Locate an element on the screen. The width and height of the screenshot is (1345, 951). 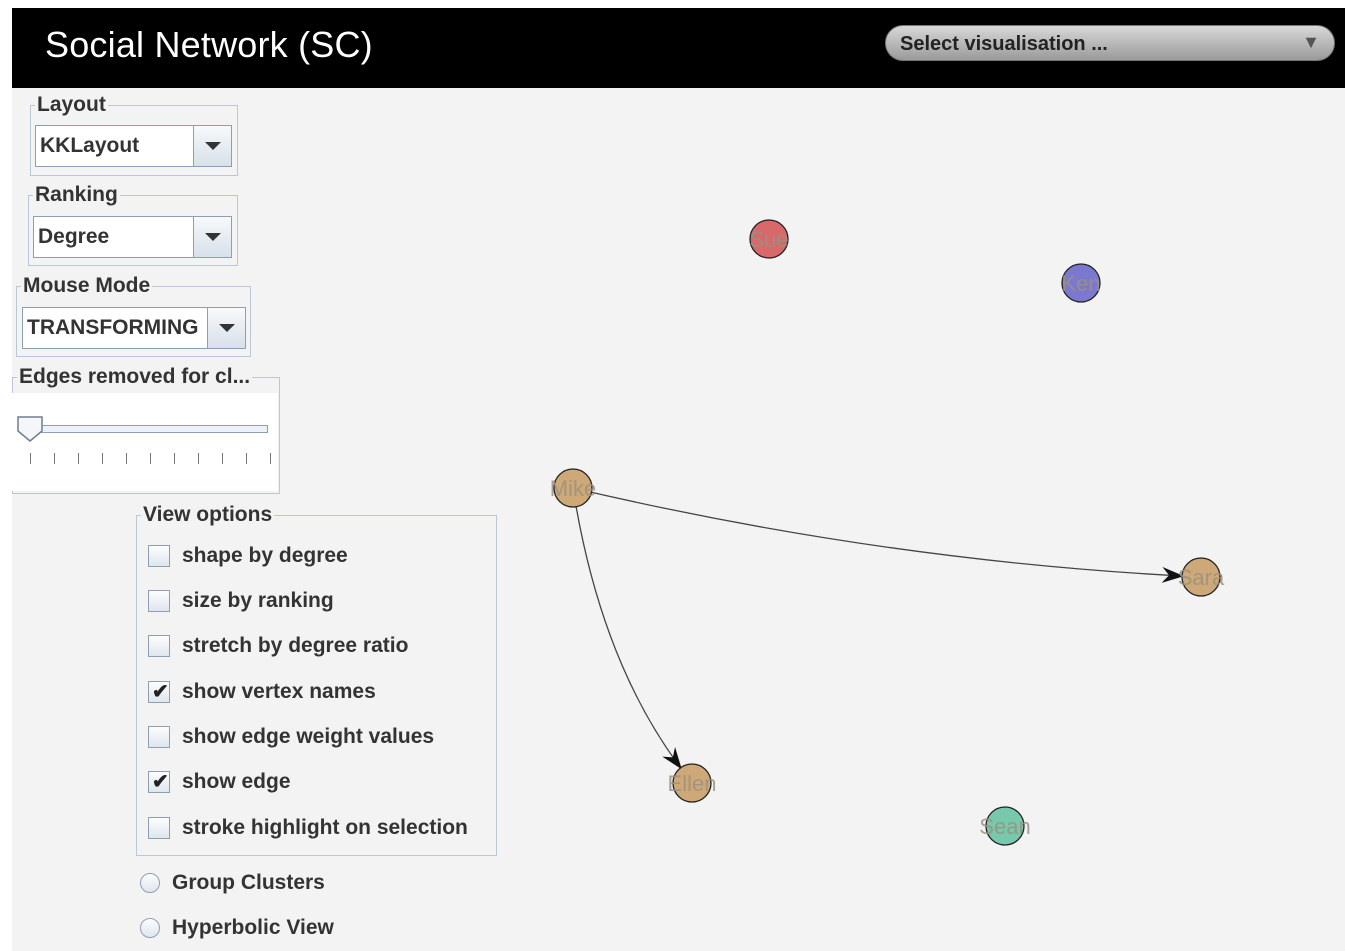
vertex-label: Sean is located at coordinates (1004, 826).